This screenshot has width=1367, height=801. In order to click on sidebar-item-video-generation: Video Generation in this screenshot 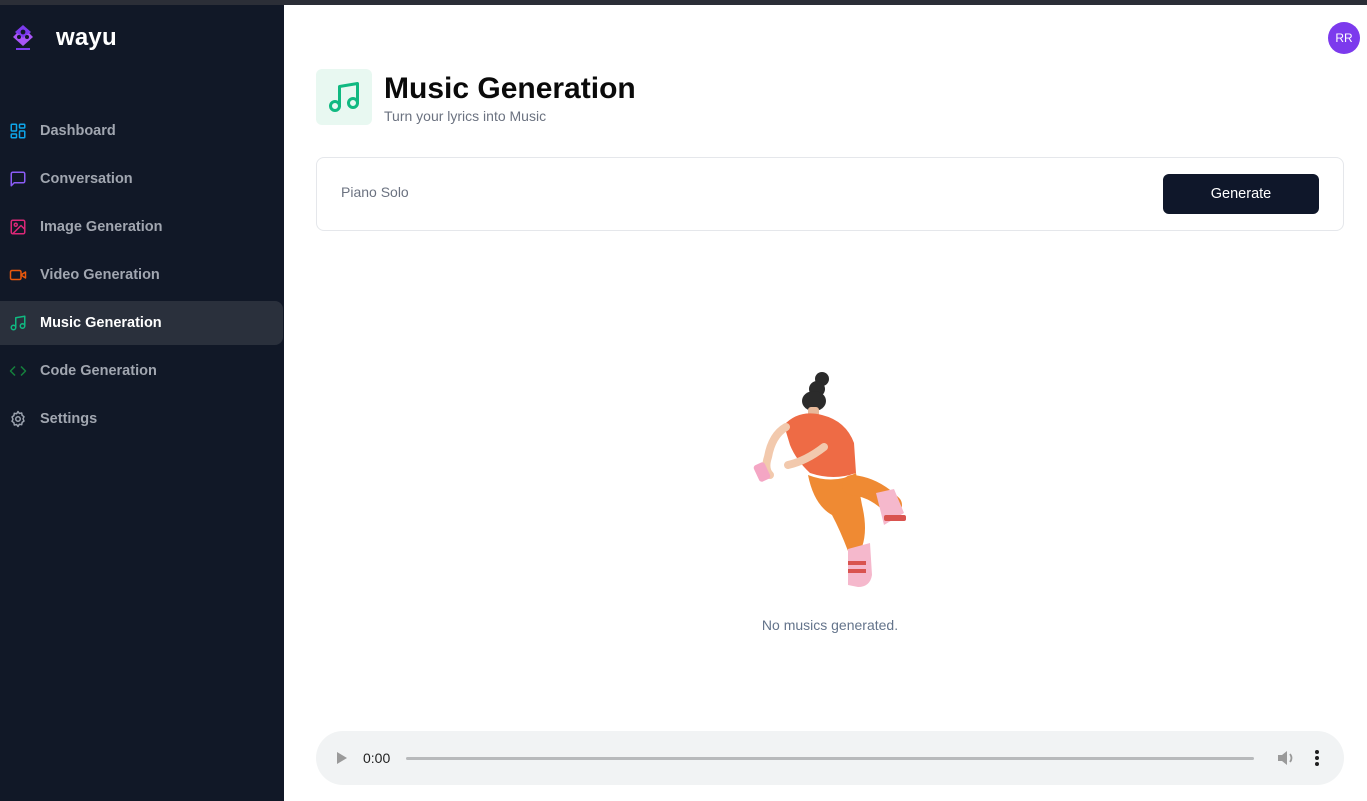, I will do `click(142, 275)`.